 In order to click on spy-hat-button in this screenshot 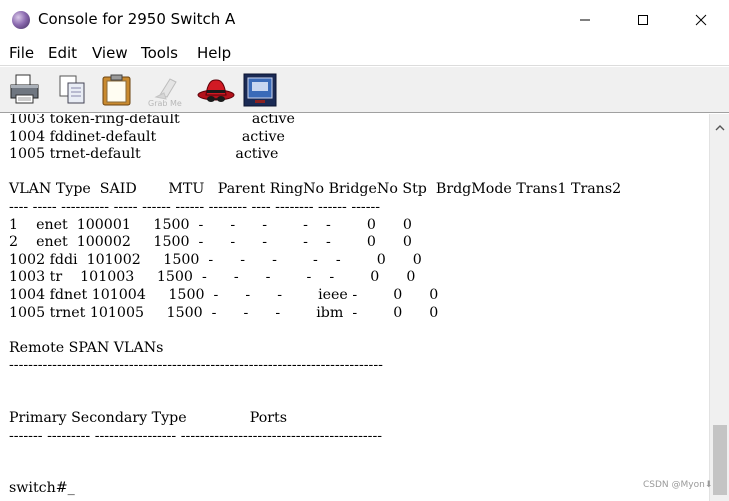, I will do `click(216, 90)`.